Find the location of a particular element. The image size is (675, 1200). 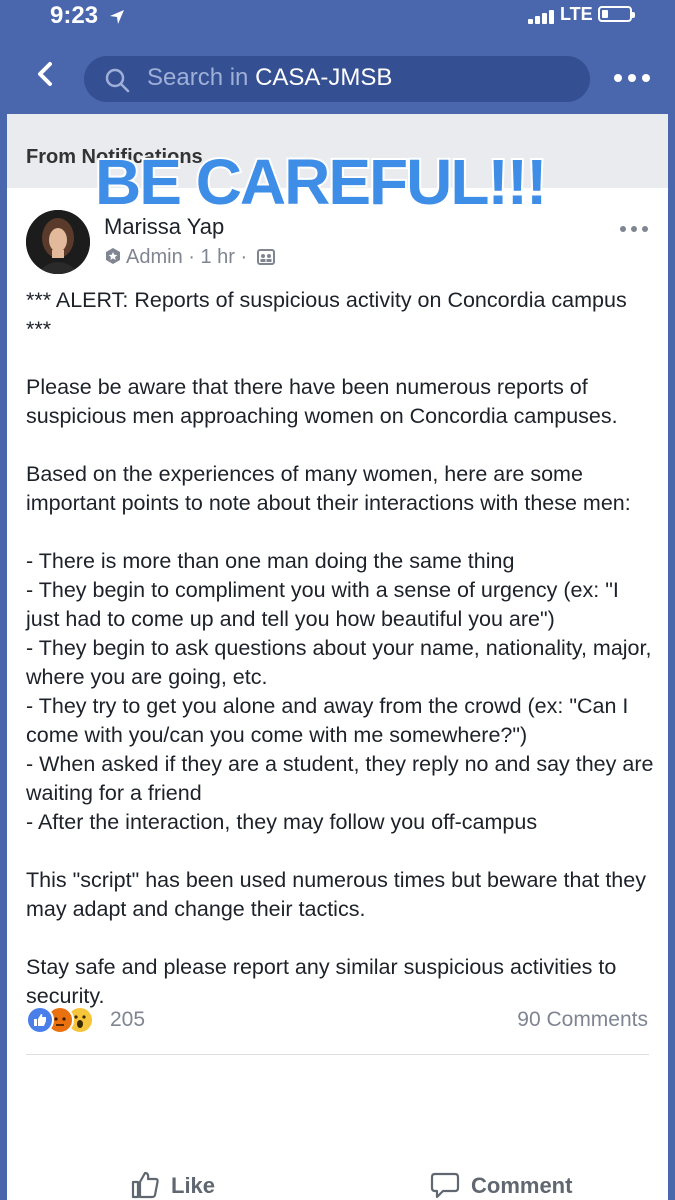

like-reaction-icon is located at coordinates (40, 1020).